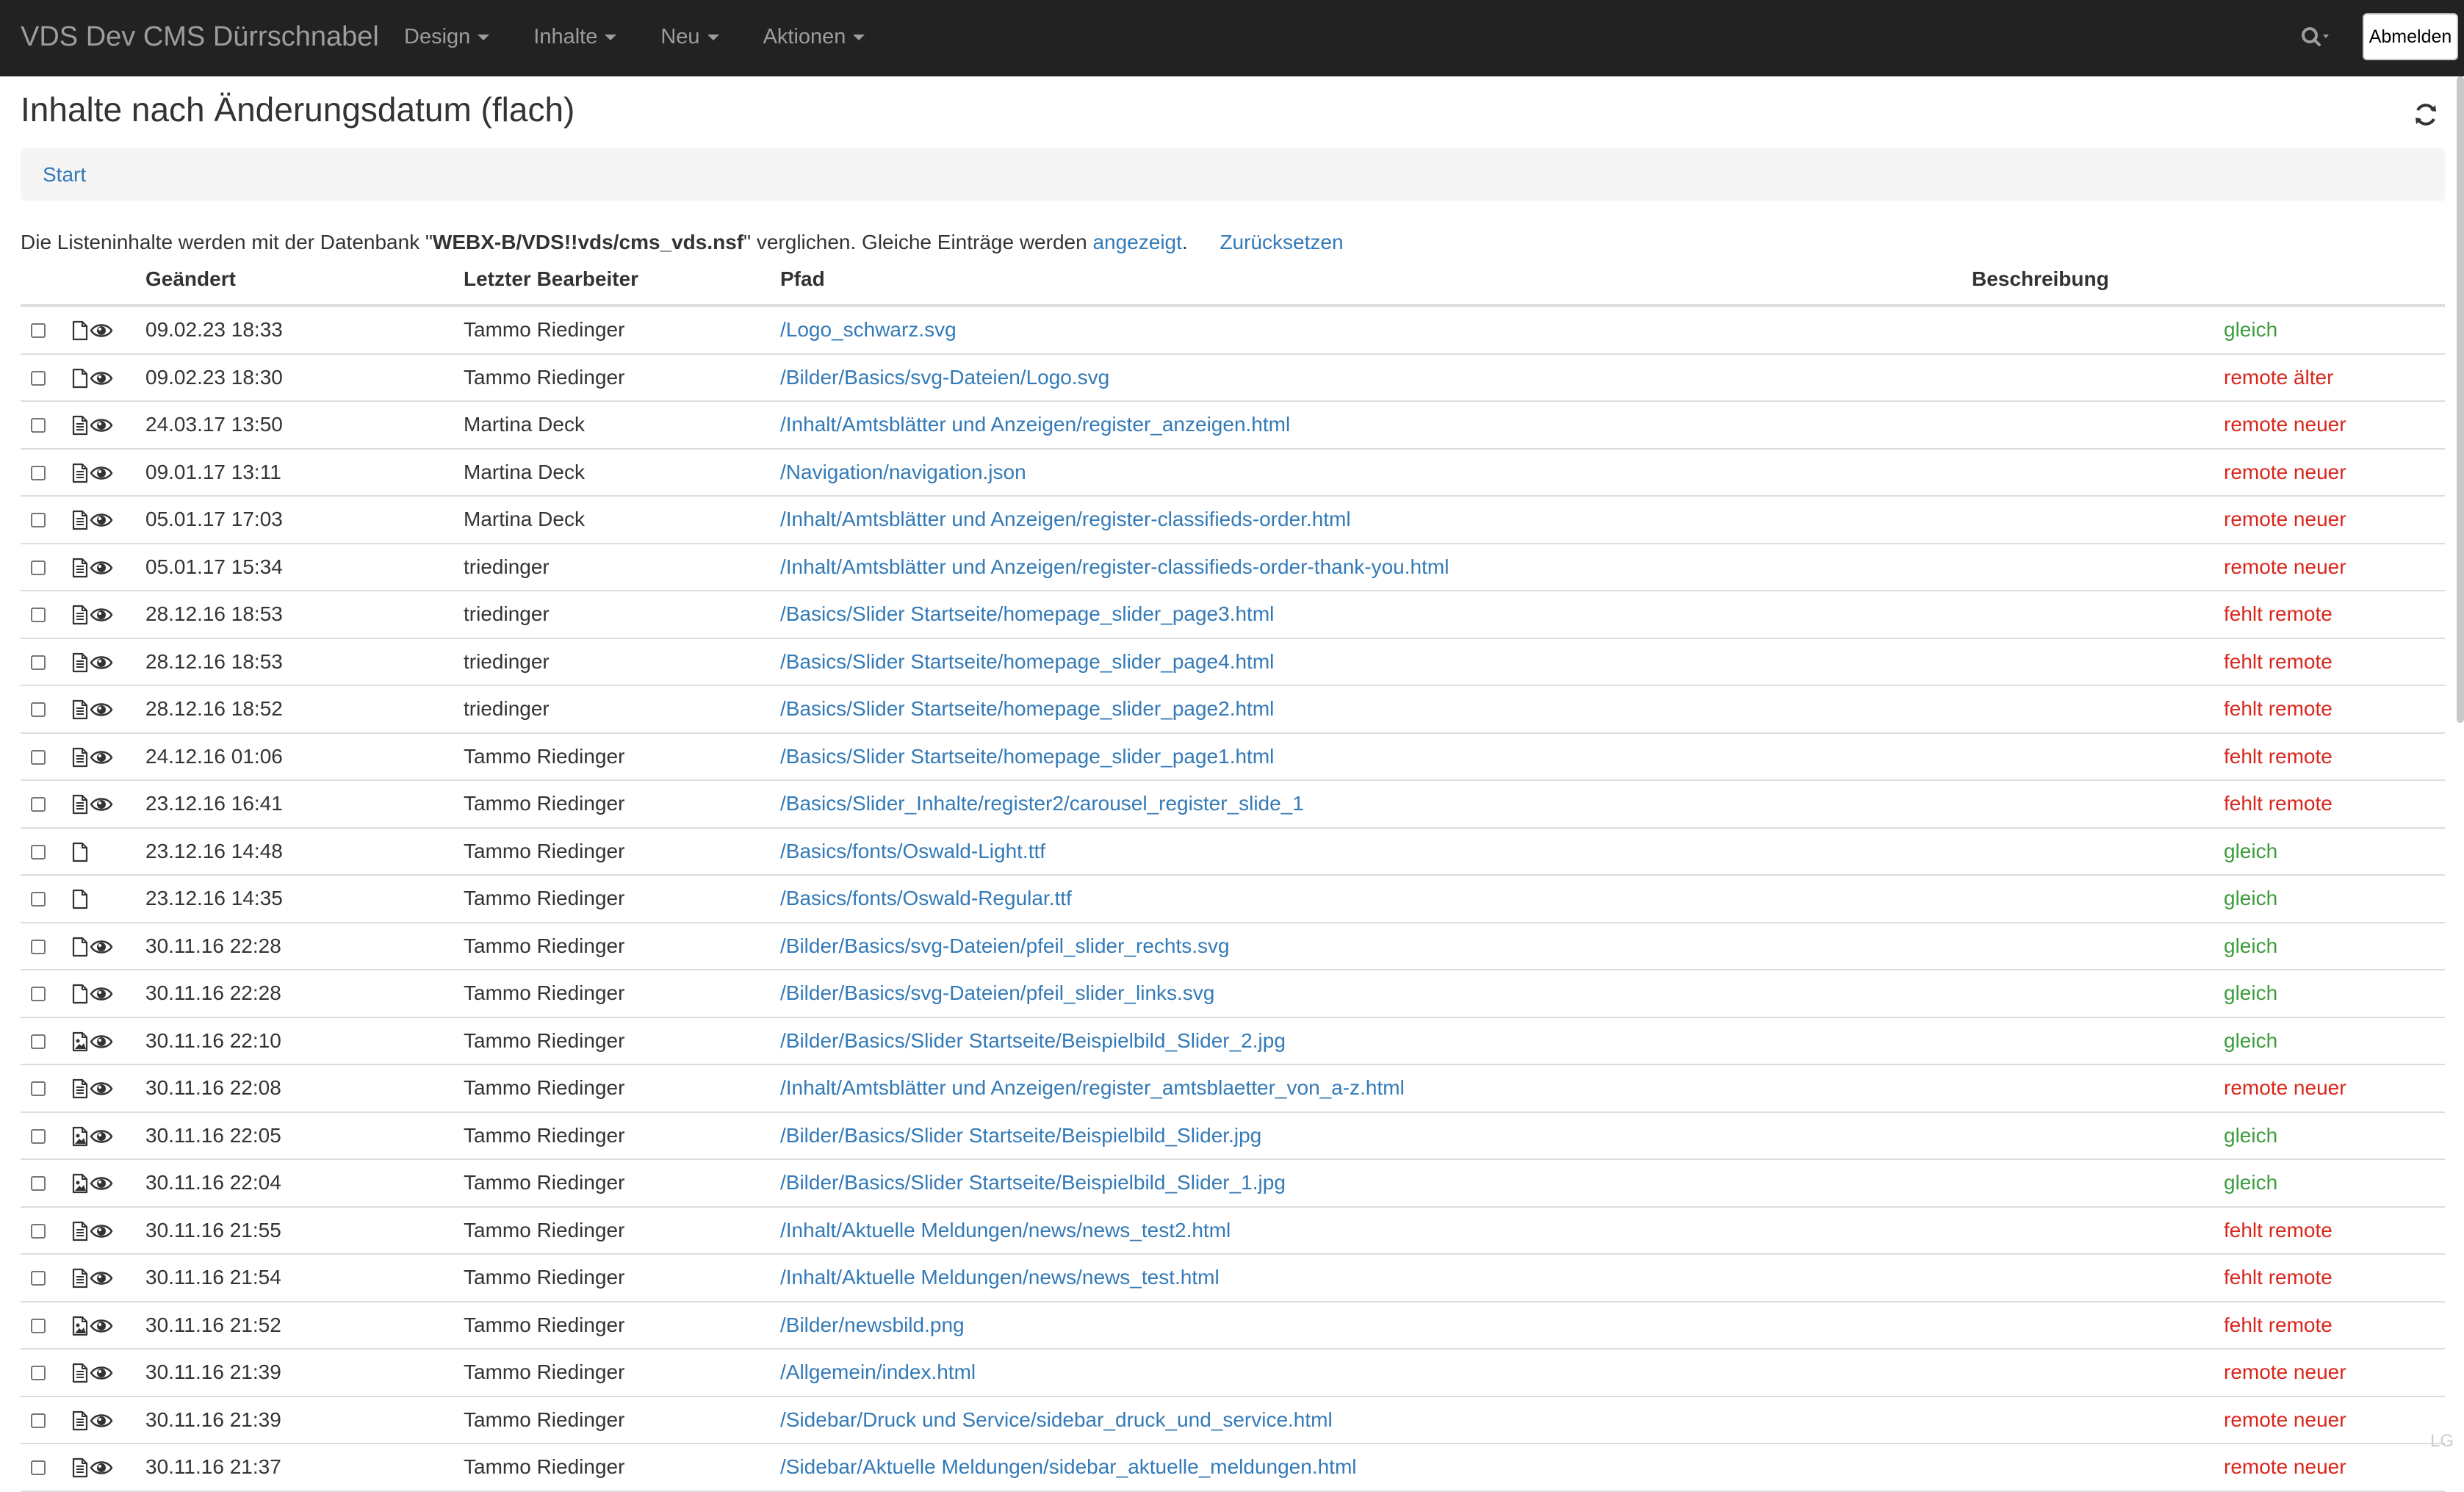 The image size is (2464, 1492). What do you see at coordinates (2410, 36) in the screenshot?
I see `logout-button: Abmelden` at bounding box center [2410, 36].